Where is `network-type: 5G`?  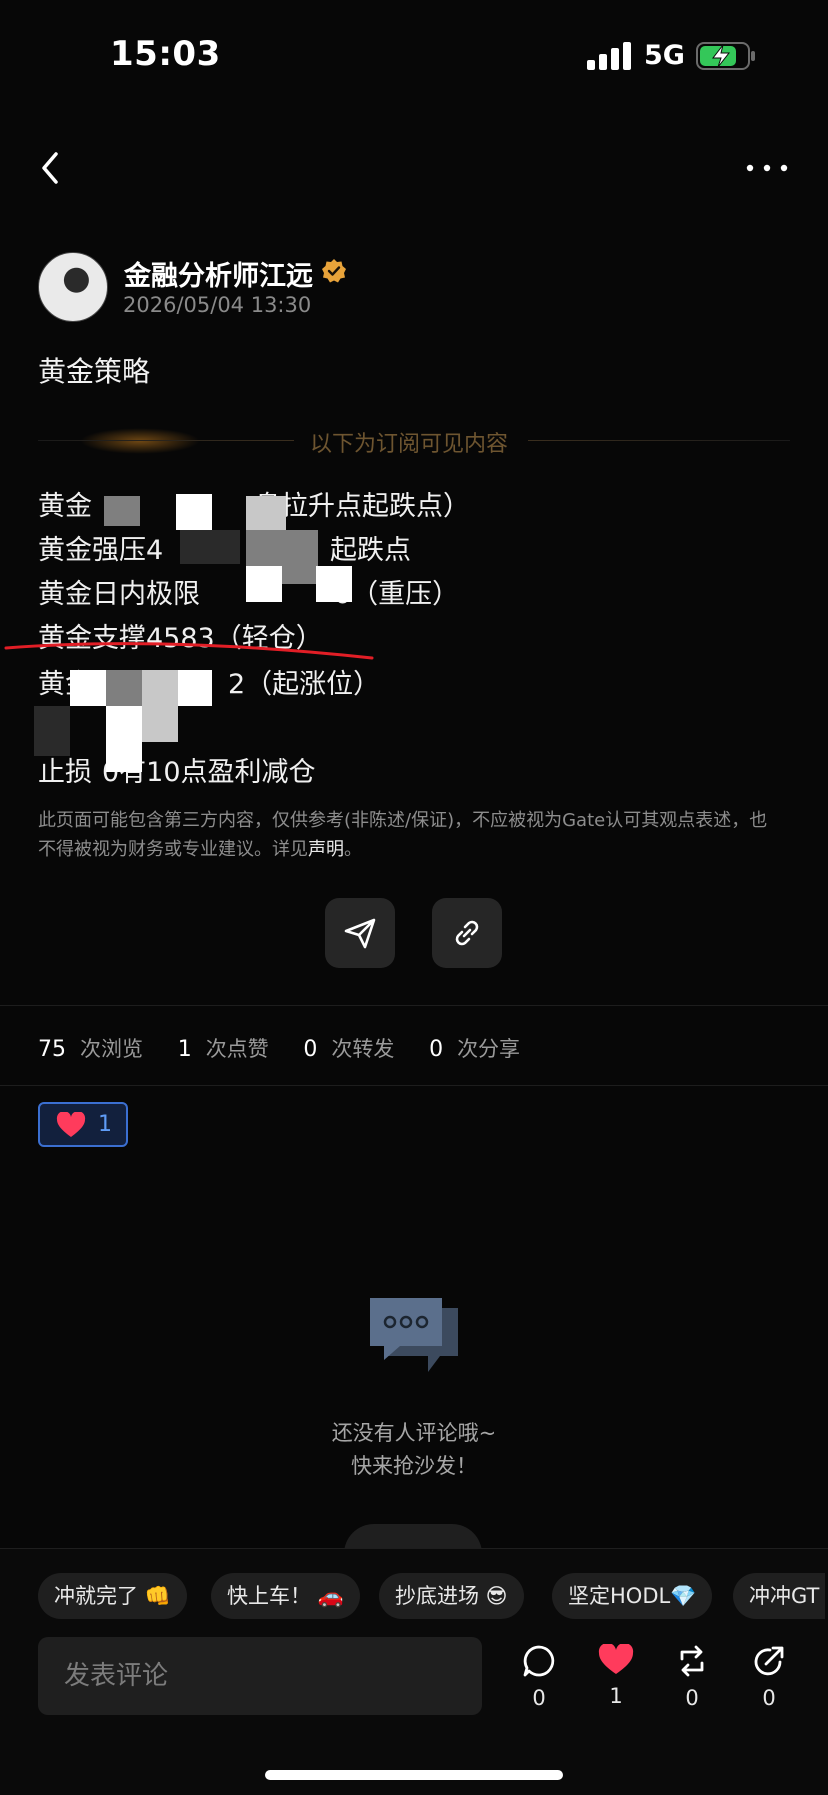 network-type: 5G is located at coordinates (664, 55).